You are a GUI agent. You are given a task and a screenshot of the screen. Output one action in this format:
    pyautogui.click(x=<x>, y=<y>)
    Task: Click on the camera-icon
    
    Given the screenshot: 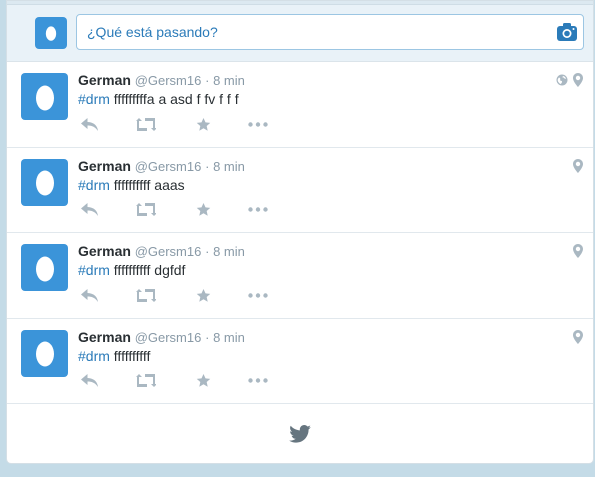 What is the action you would take?
    pyautogui.click(x=567, y=32)
    